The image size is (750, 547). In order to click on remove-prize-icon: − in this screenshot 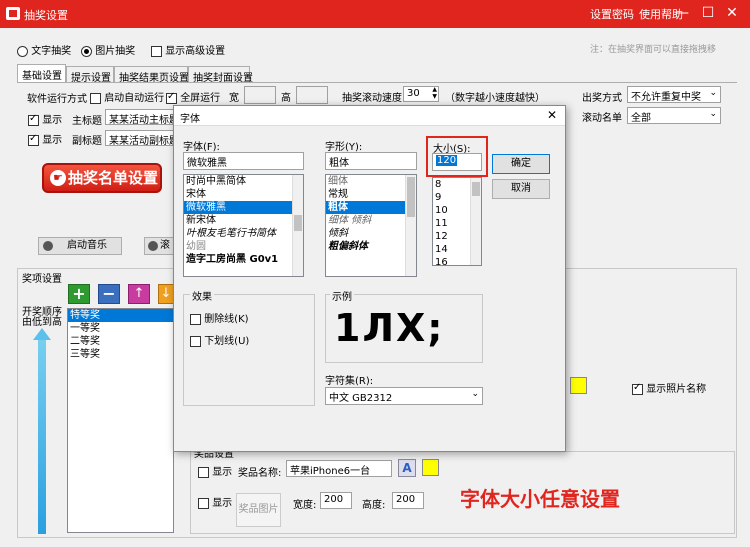, I will do `click(109, 294)`.